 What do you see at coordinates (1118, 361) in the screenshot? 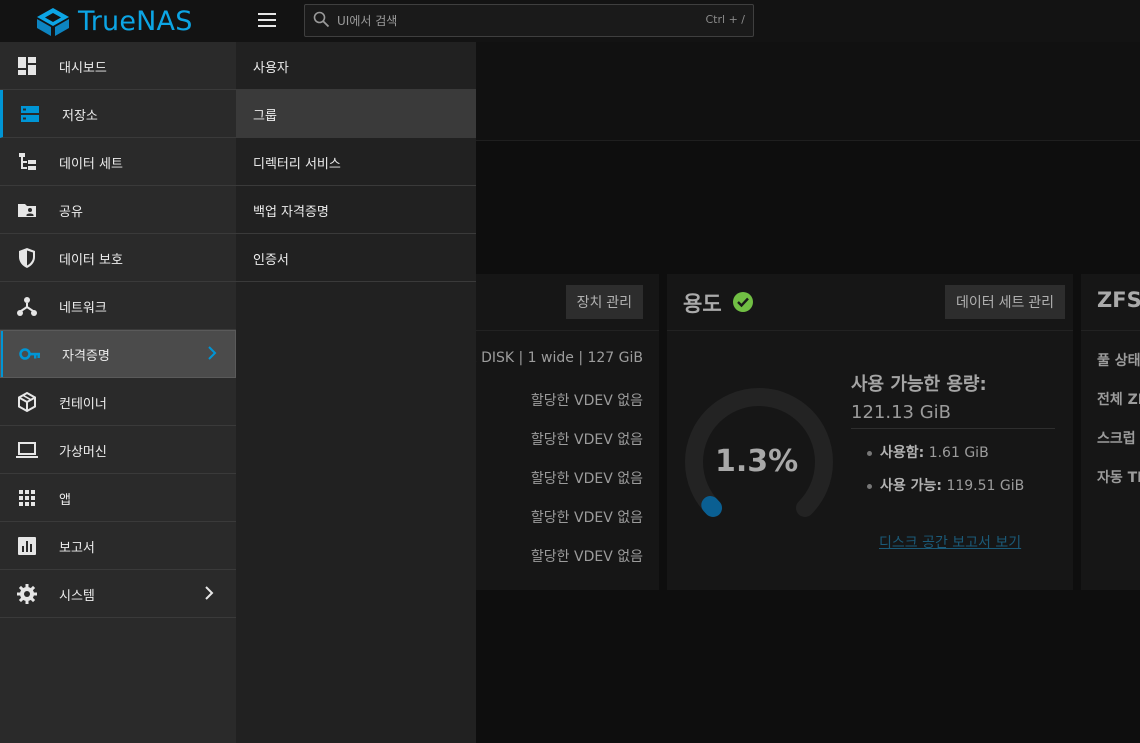
I see `zfs-row: 풀 상태` at bounding box center [1118, 361].